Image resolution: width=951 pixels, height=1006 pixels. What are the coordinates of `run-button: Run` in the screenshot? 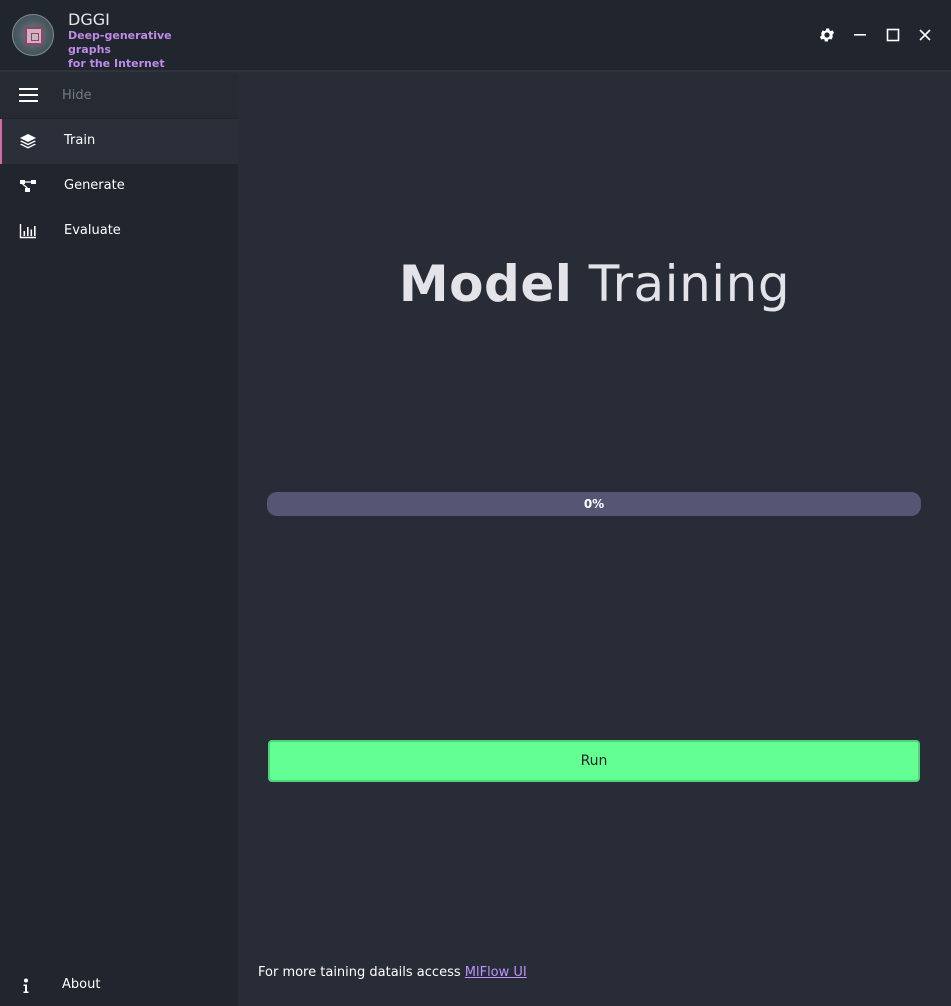 It's located at (594, 761).